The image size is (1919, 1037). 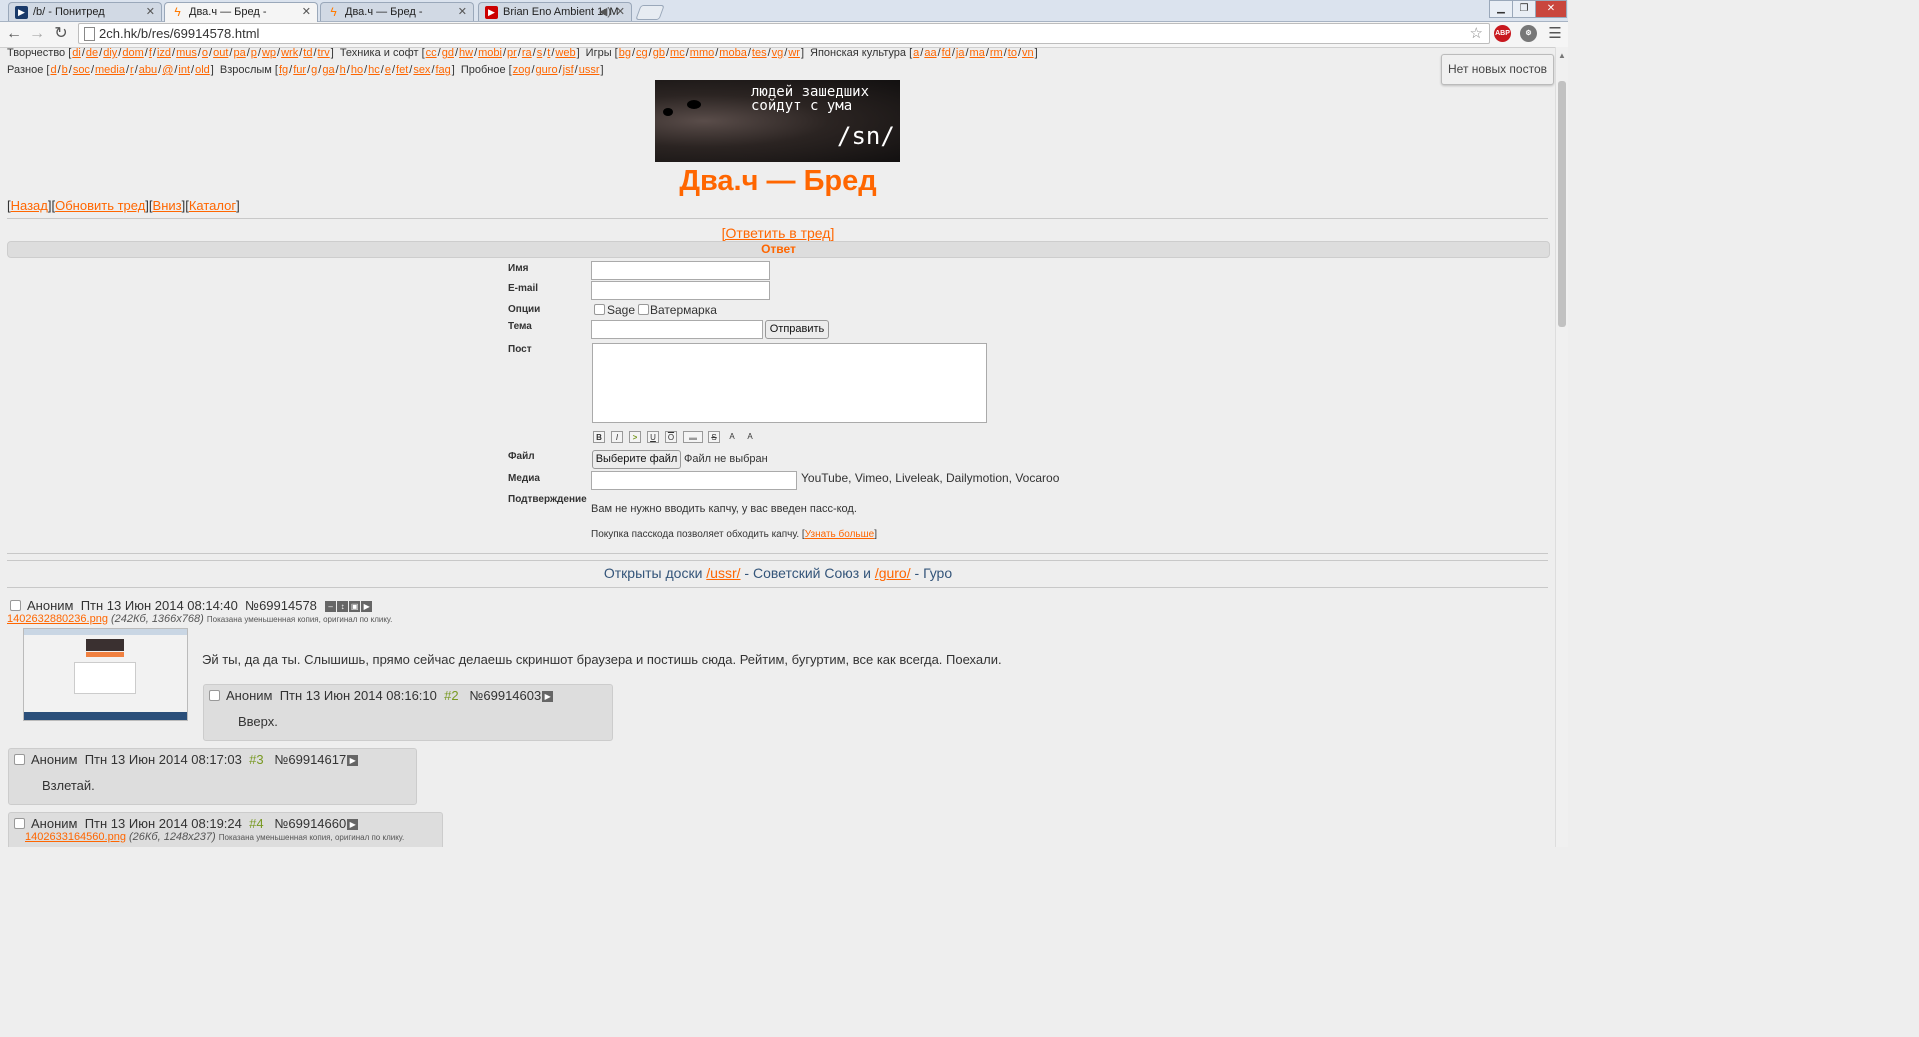 What do you see at coordinates (1551, 9) in the screenshot?
I see `close-window-icon: ✕` at bounding box center [1551, 9].